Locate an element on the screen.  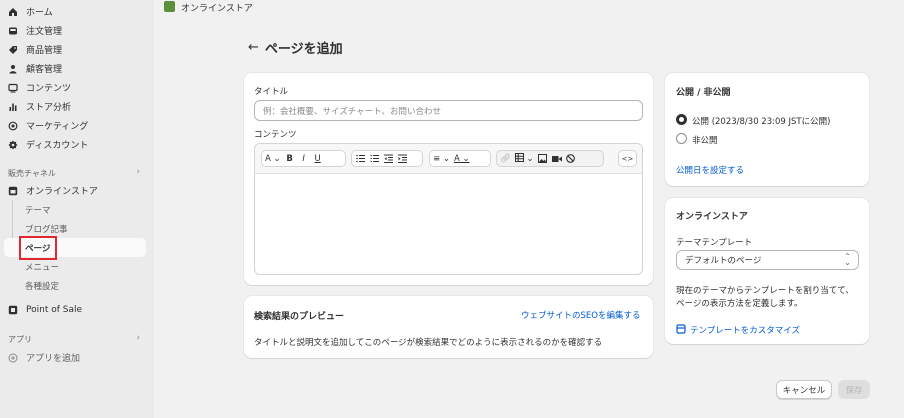
sidebar-item-label: マーケティング is located at coordinates (57, 127).